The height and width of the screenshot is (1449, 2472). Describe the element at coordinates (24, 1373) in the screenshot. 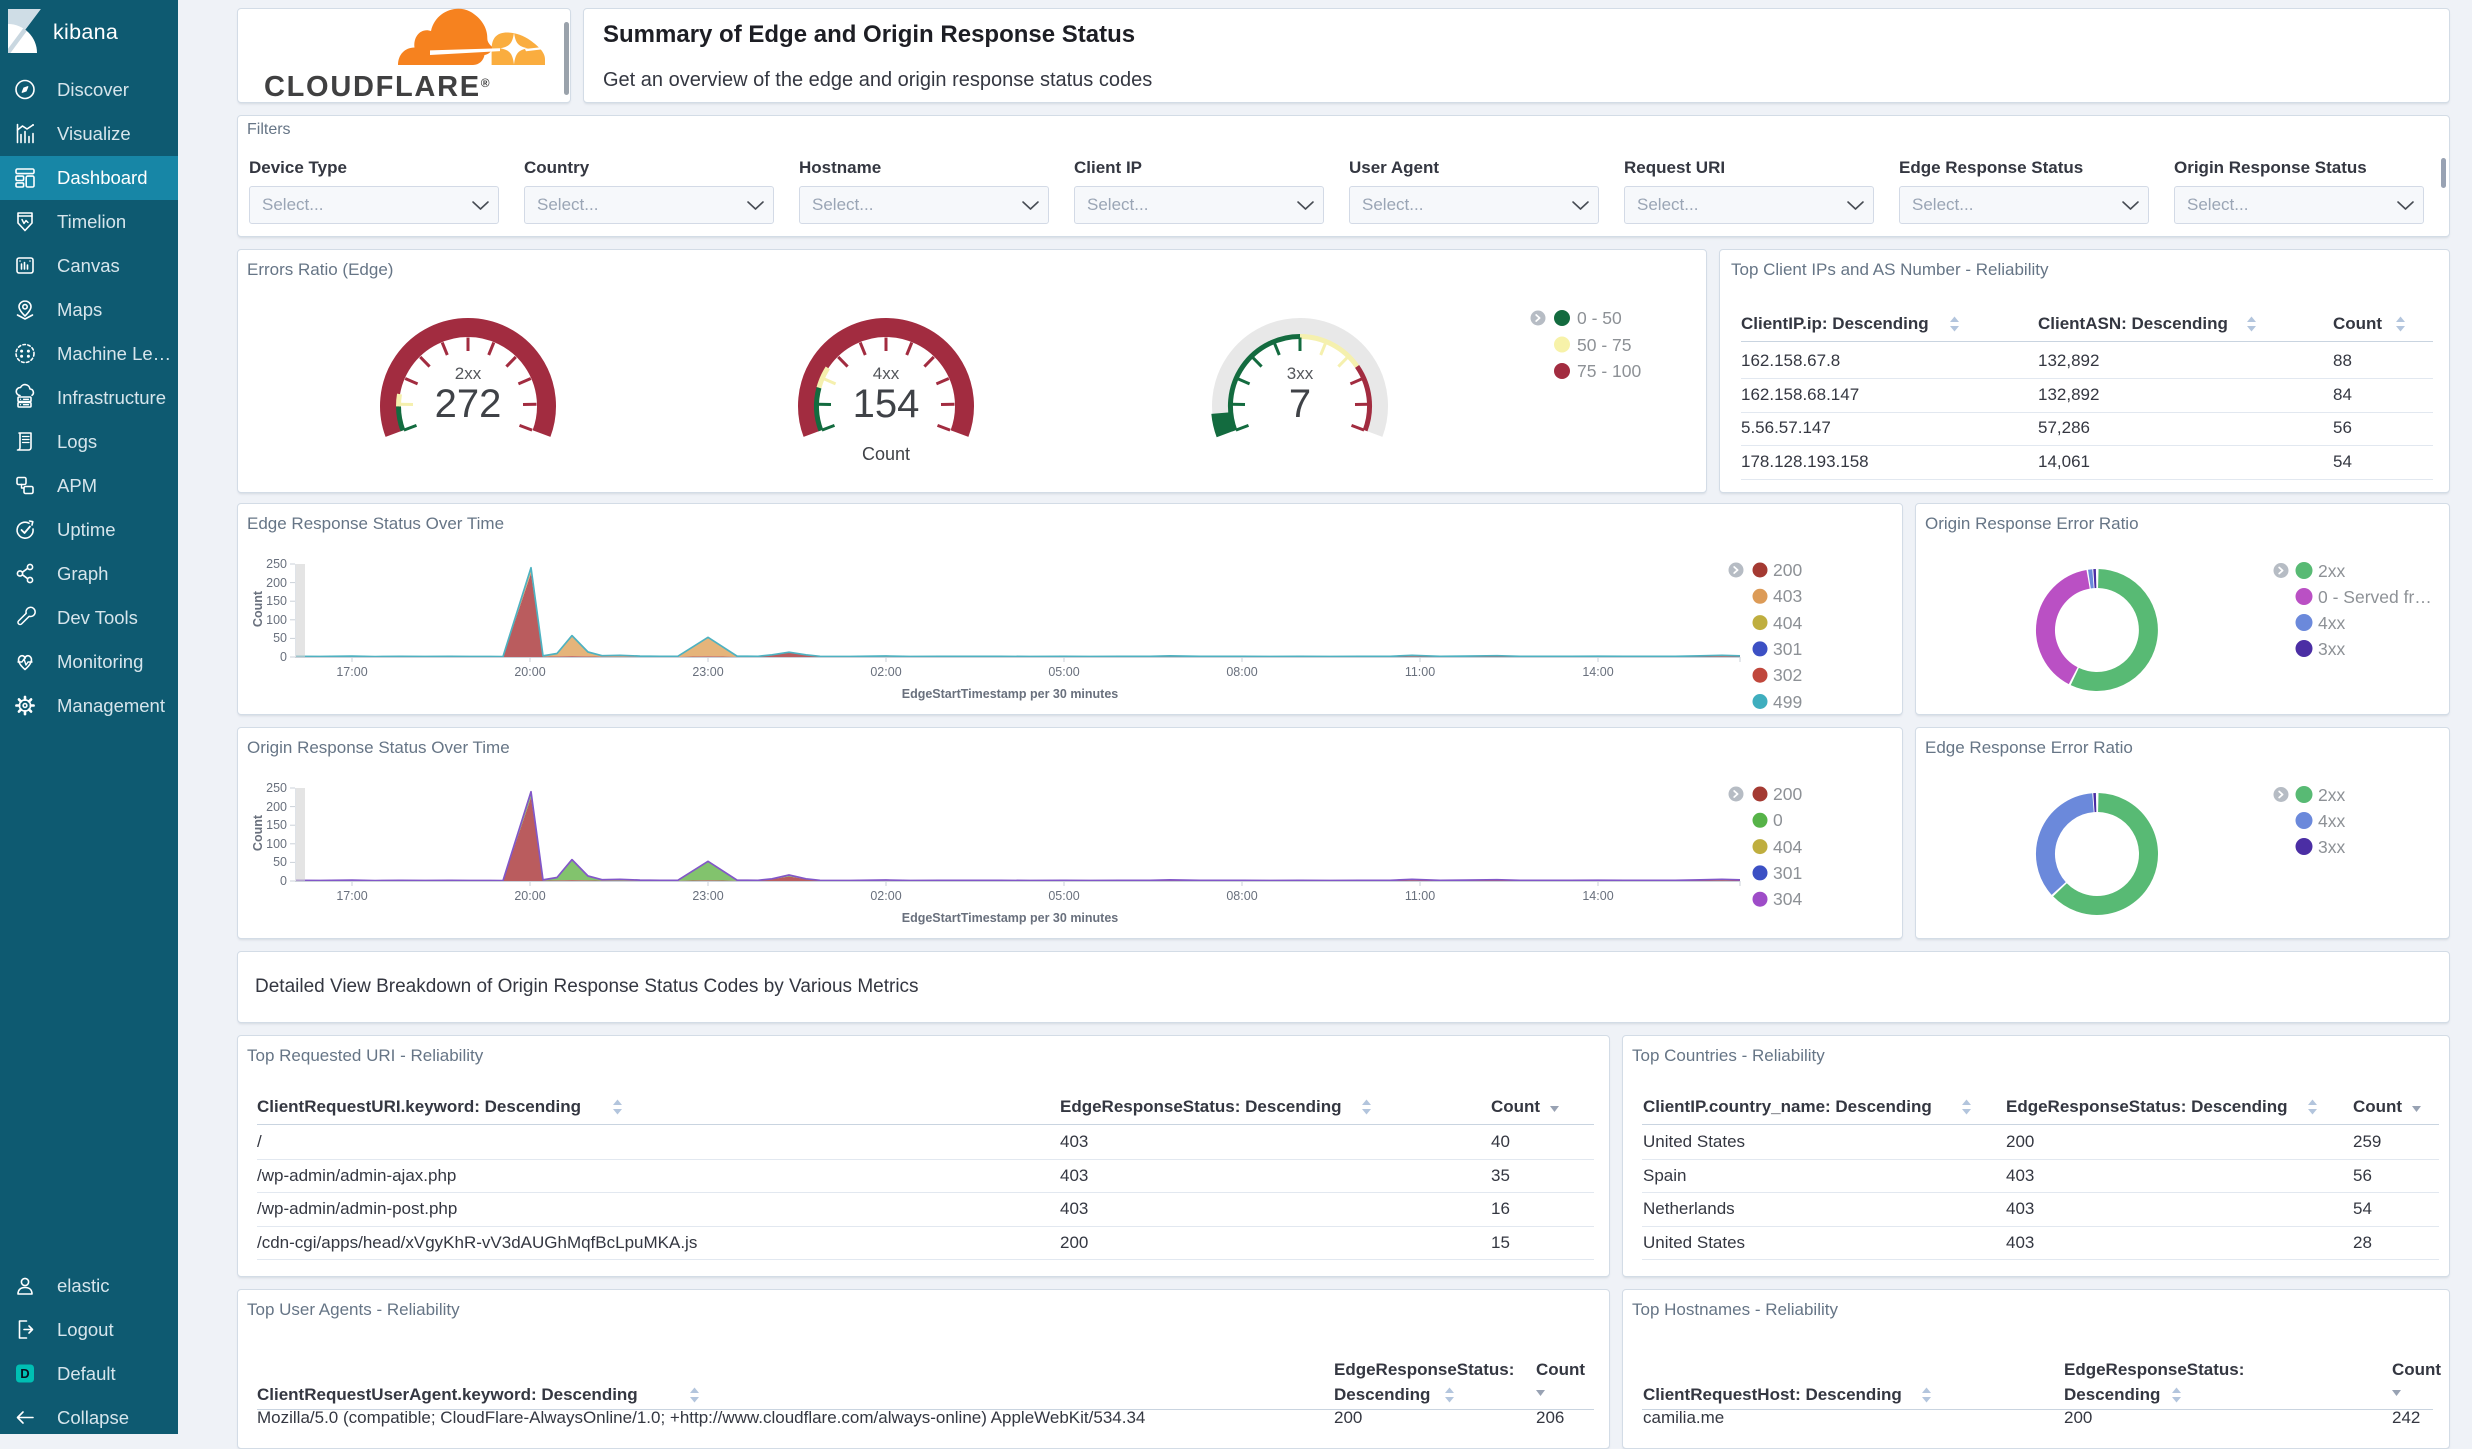

I see `svg-text: D` at that location.